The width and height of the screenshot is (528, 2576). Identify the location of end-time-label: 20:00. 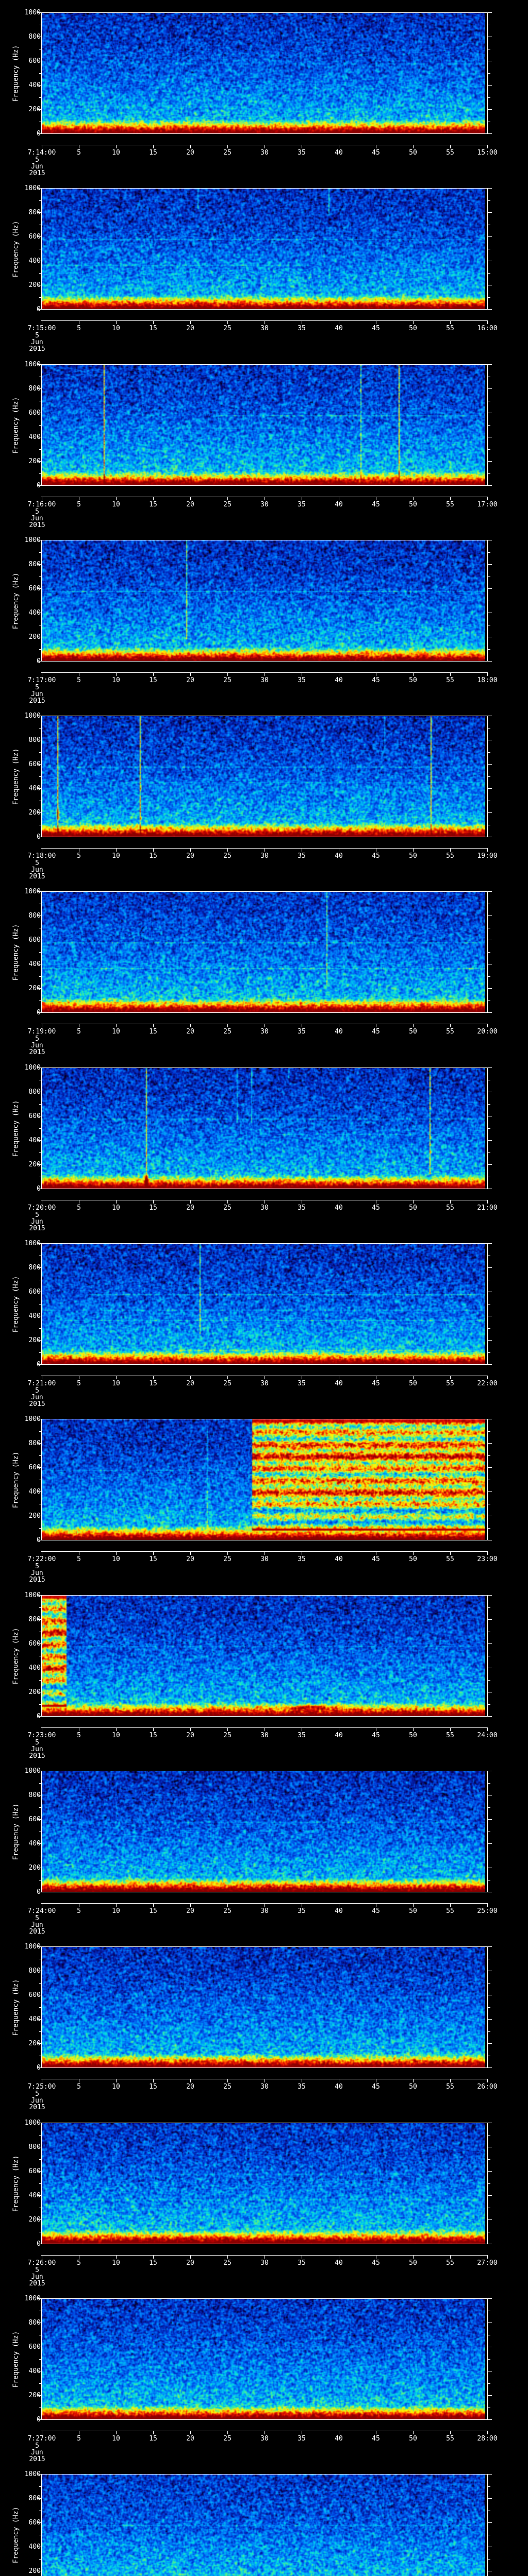
(487, 1032).